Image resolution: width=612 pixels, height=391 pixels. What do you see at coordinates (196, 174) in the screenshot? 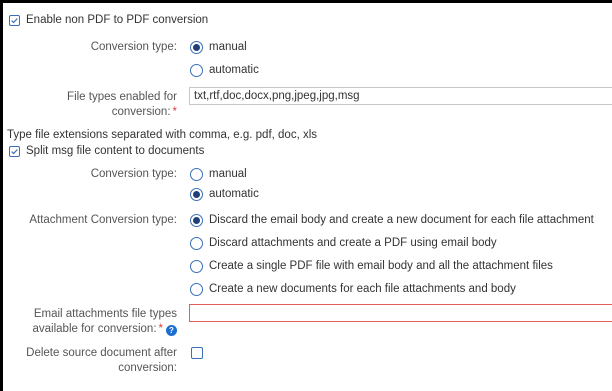
I see `msg-conversion-type-manual-radio` at bounding box center [196, 174].